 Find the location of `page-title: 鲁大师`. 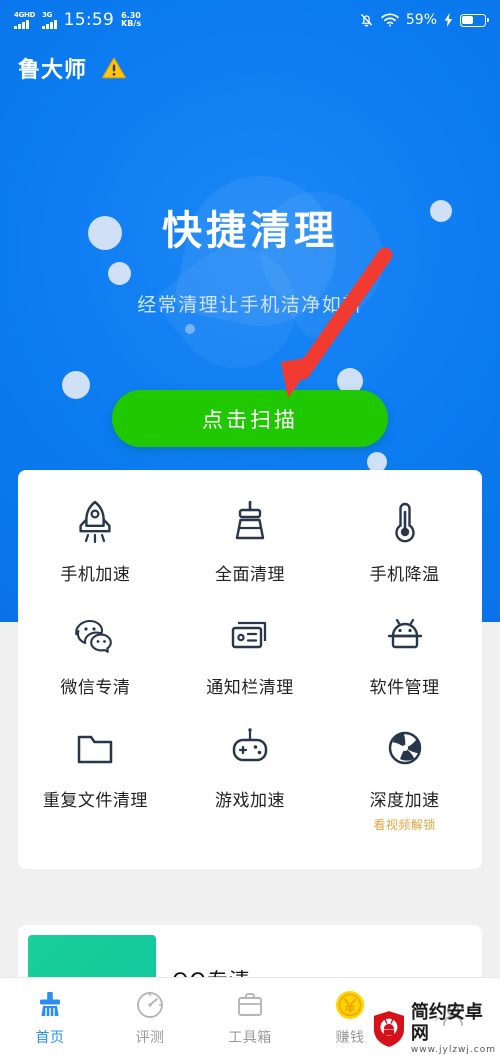

page-title: 鲁大师 is located at coordinates (53, 70).